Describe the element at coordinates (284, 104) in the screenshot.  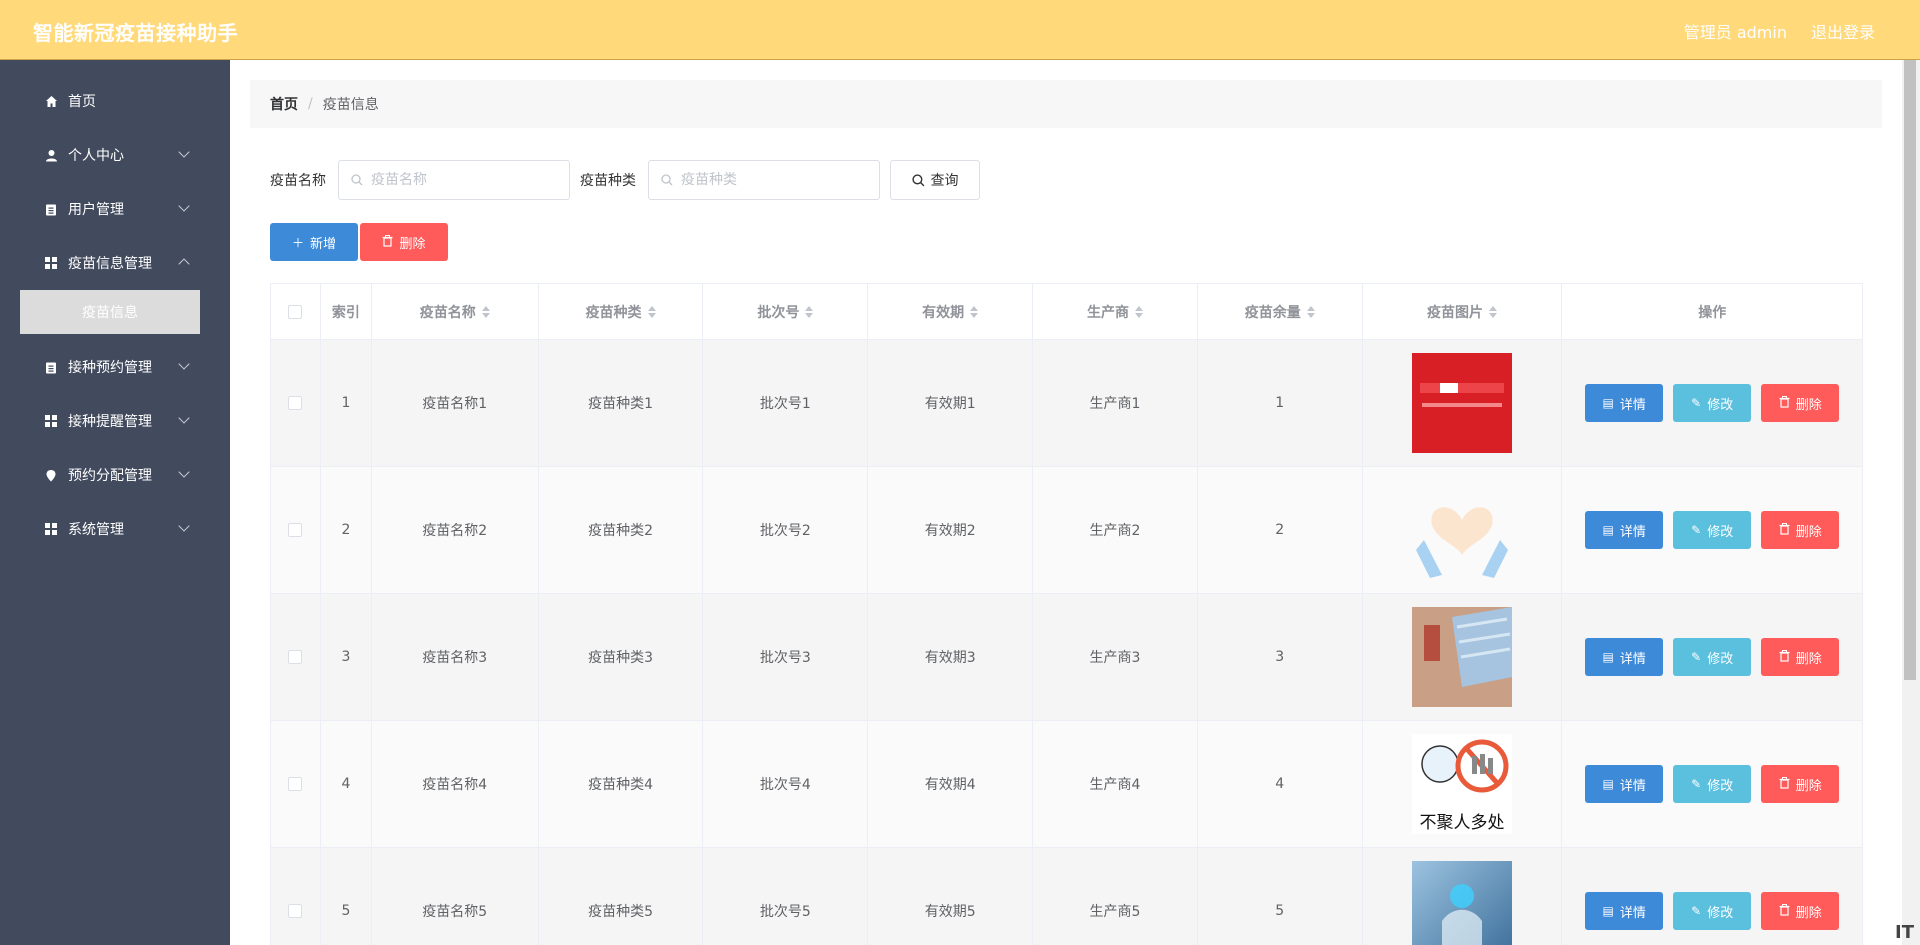
I see `breadcrumb-home: 首页` at that location.